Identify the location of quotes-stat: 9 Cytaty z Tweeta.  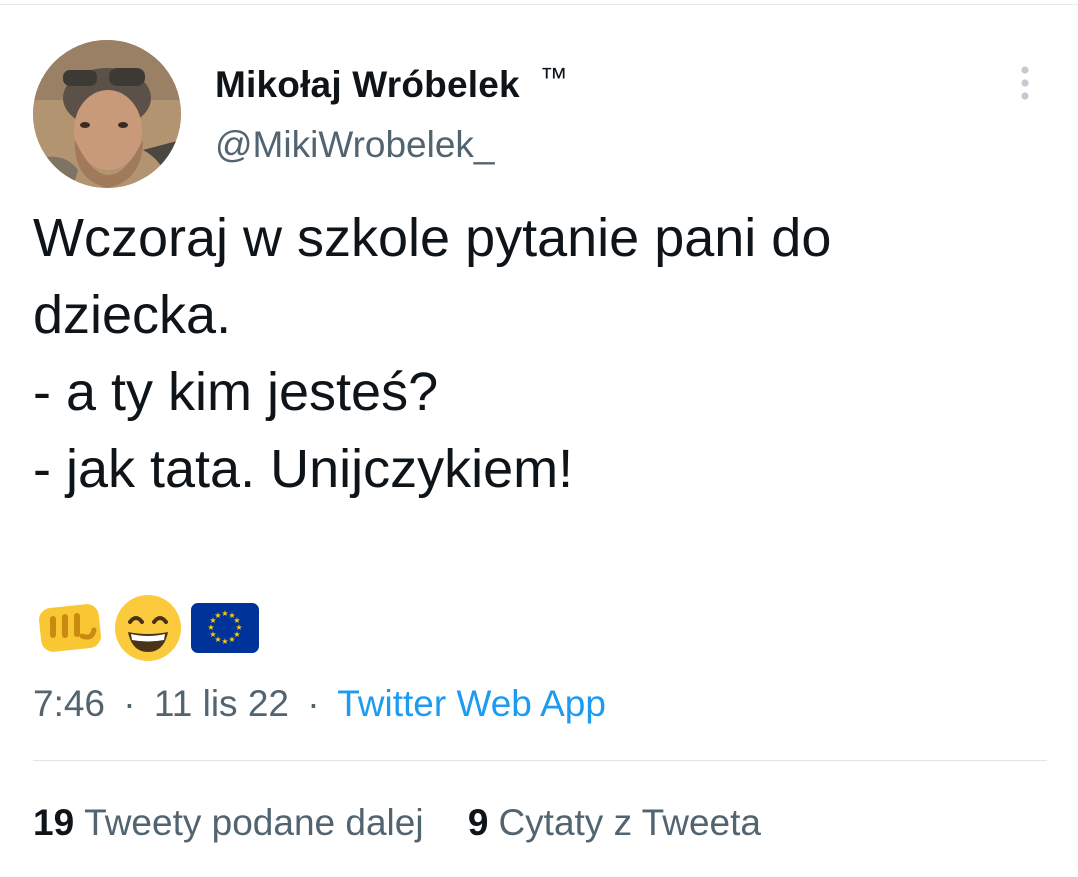
(614, 822).